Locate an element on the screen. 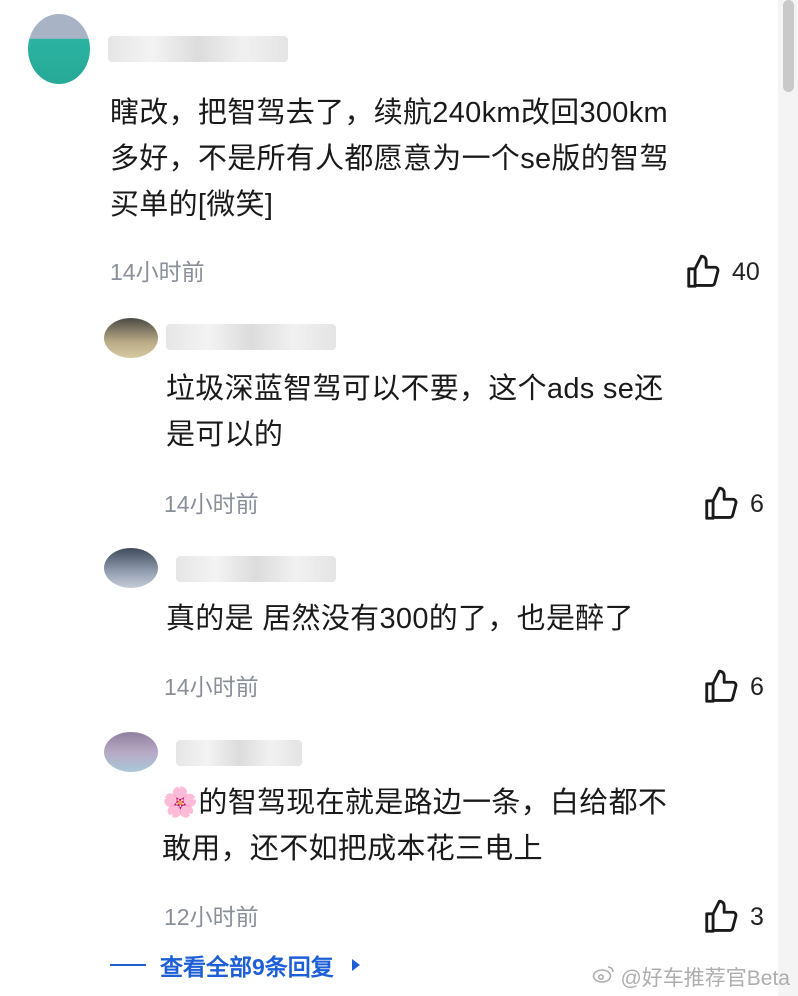 The width and height of the screenshot is (798, 996). like-button: 3 is located at coordinates (733, 917).